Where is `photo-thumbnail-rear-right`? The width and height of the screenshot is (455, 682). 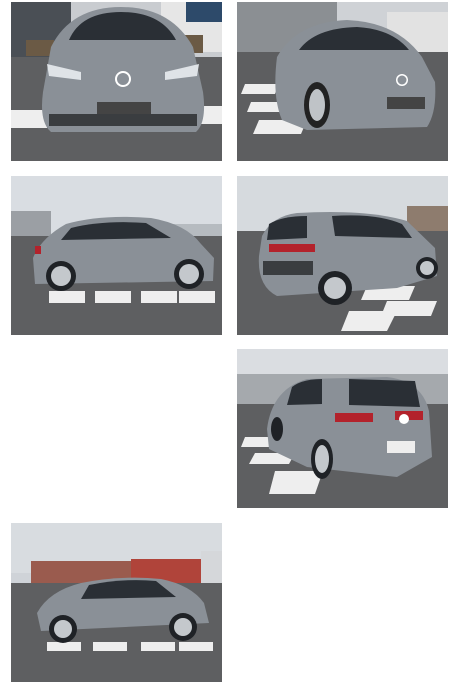 photo-thumbnail-rear-right is located at coordinates (342, 255).